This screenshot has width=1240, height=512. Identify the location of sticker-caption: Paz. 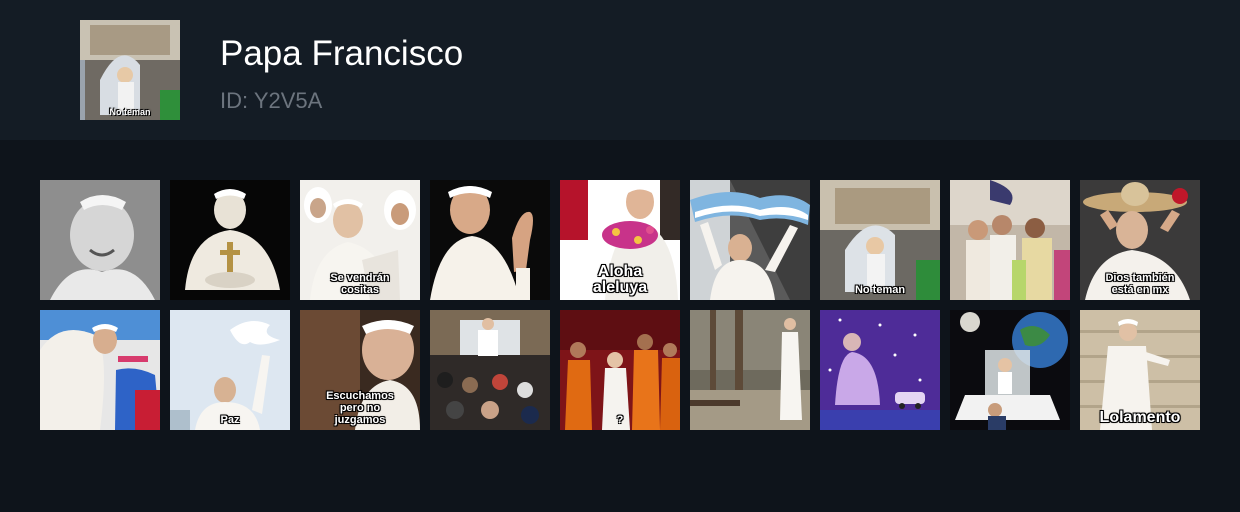
(230, 420).